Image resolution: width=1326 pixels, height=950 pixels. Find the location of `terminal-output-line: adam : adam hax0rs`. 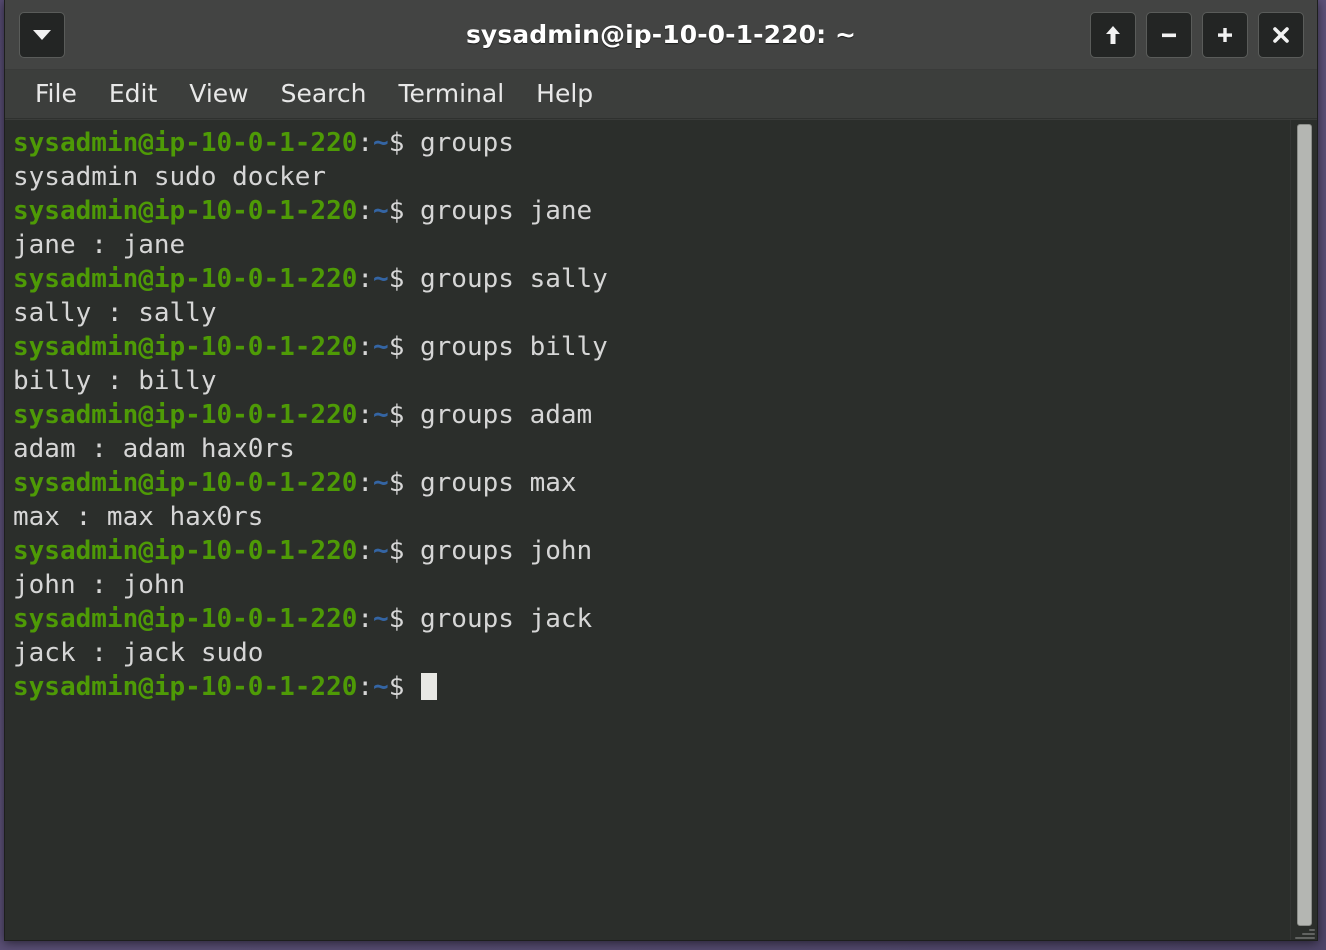

terminal-output-line: adam : adam hax0rs is located at coordinates (651, 449).